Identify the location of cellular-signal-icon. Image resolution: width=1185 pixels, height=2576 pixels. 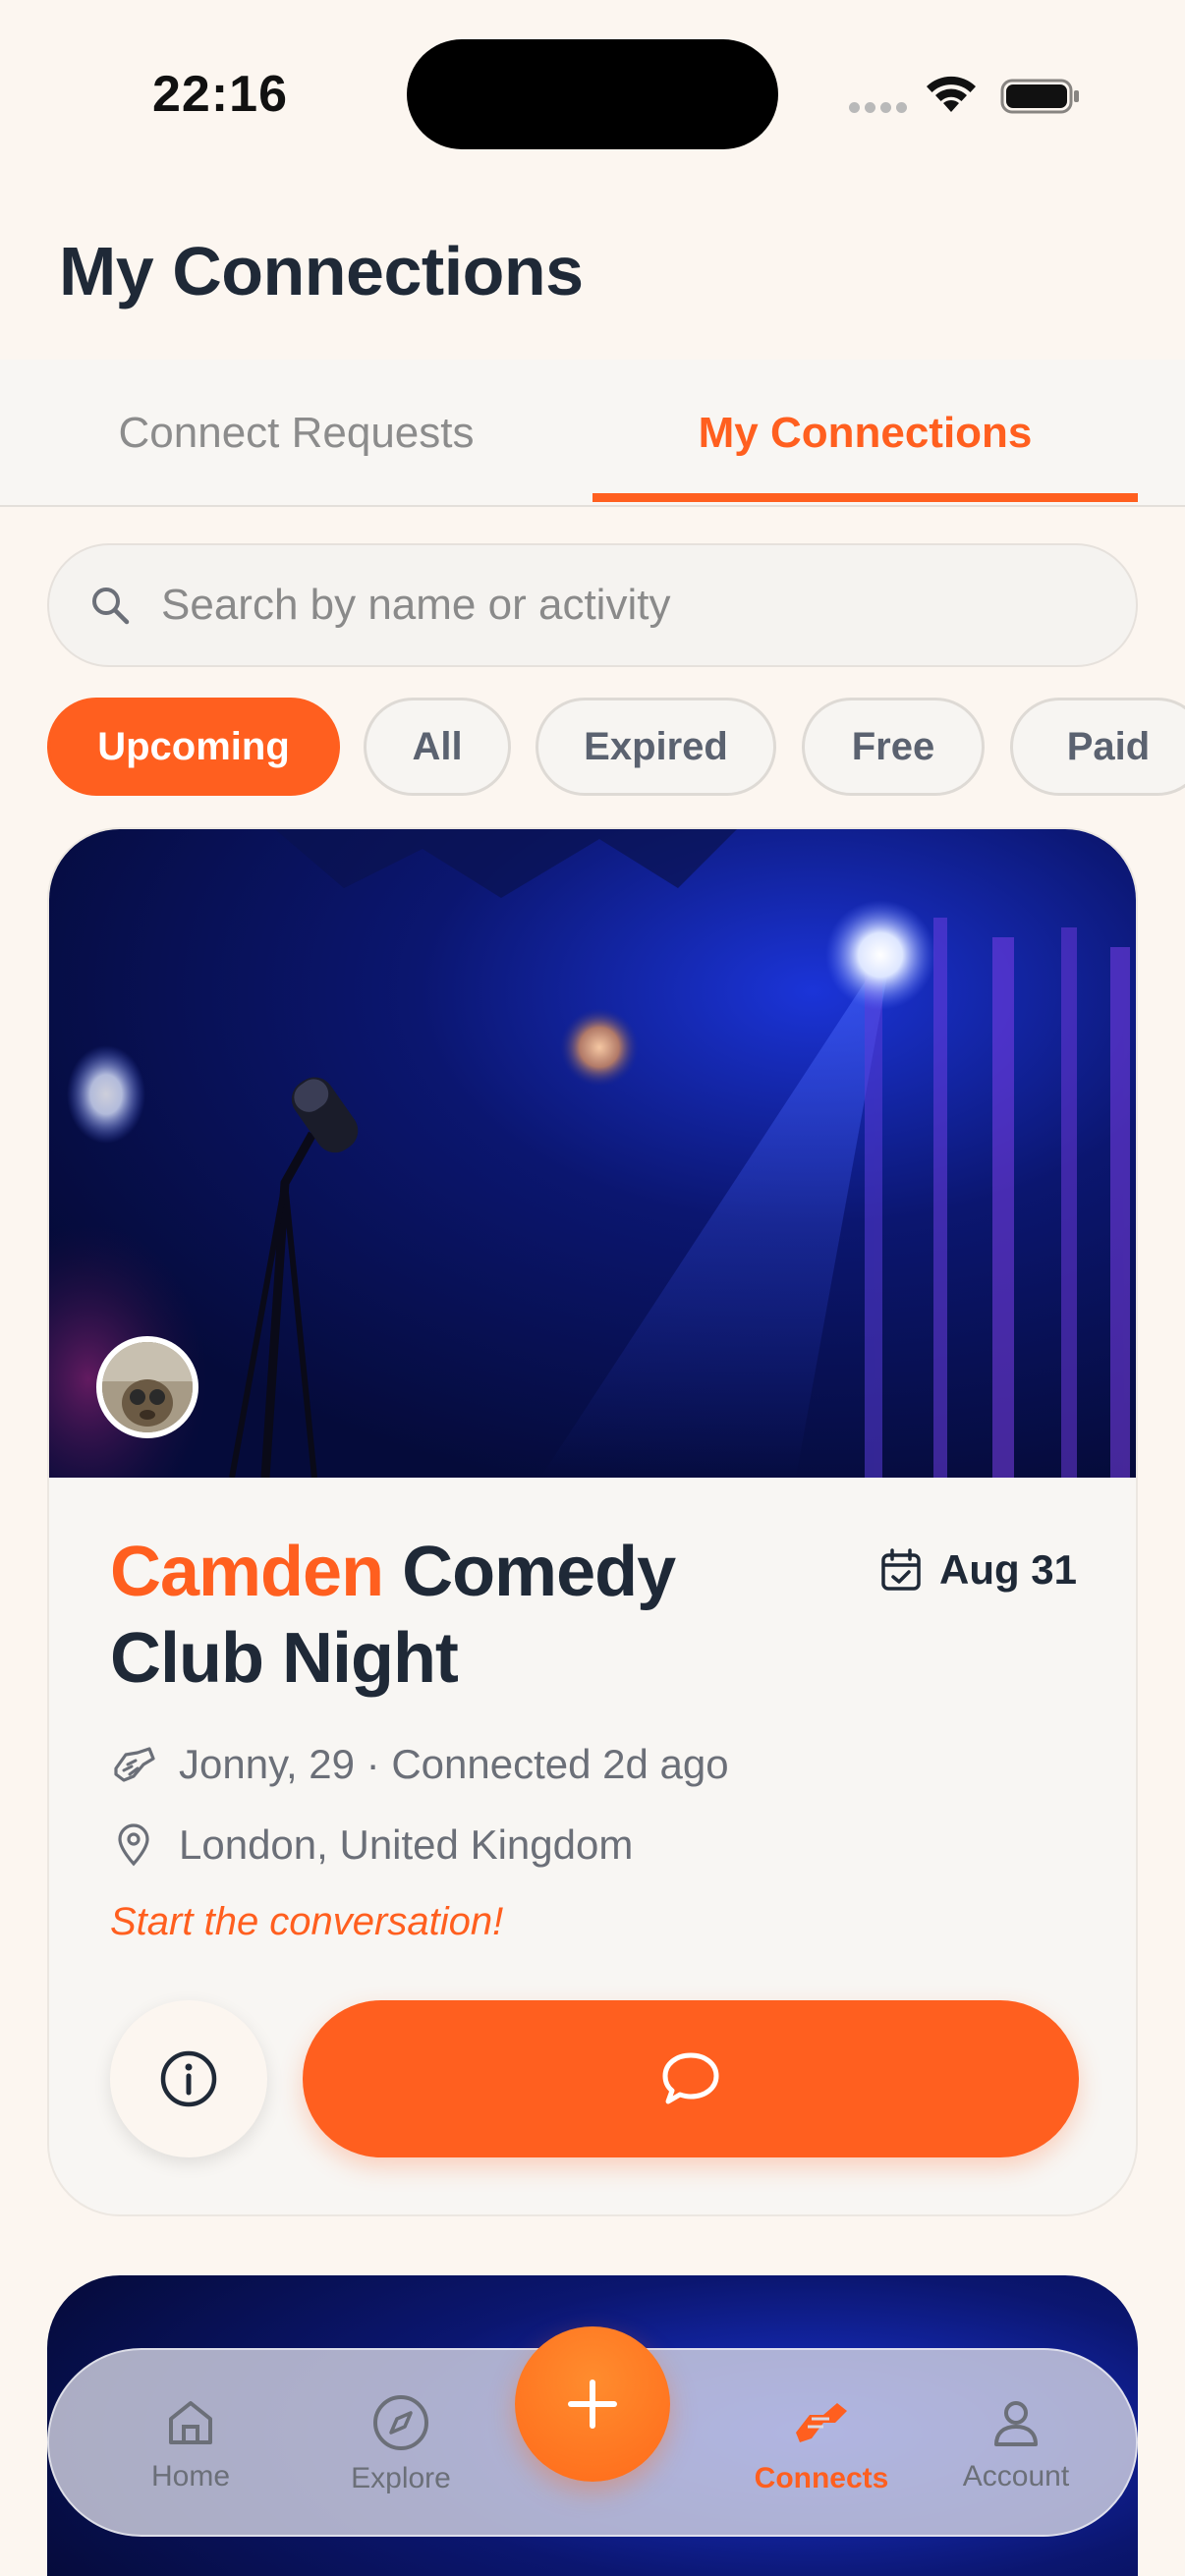
(878, 107).